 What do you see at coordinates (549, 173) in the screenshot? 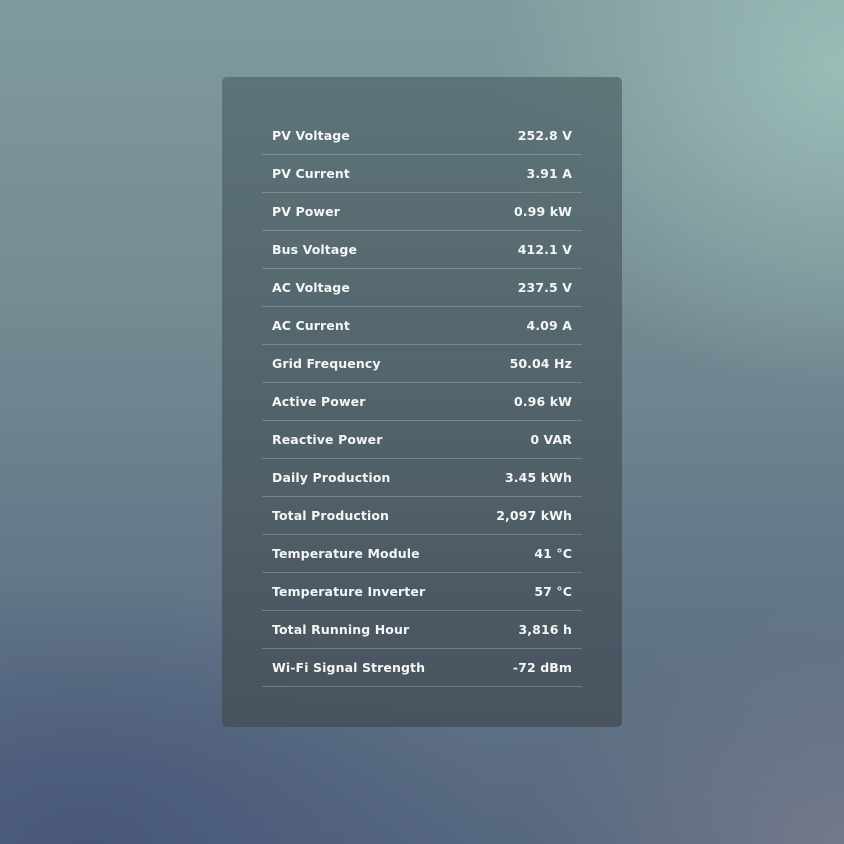
I see `reading-value: 3.91 A` at bounding box center [549, 173].